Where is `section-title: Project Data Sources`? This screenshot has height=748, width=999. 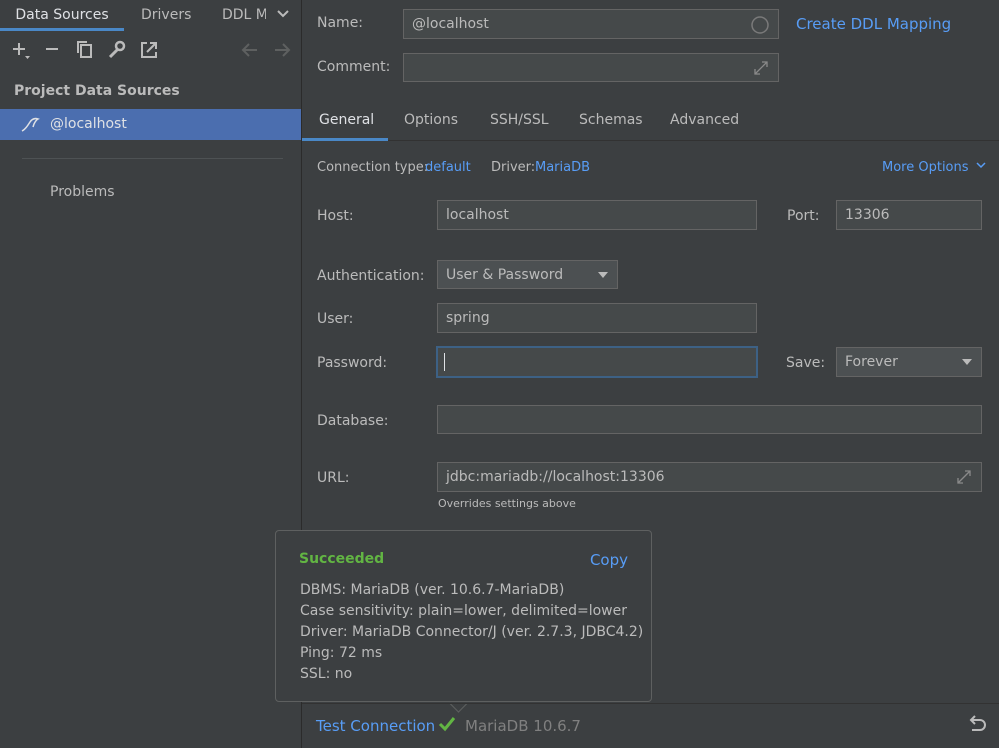 section-title: Project Data Sources is located at coordinates (97, 91).